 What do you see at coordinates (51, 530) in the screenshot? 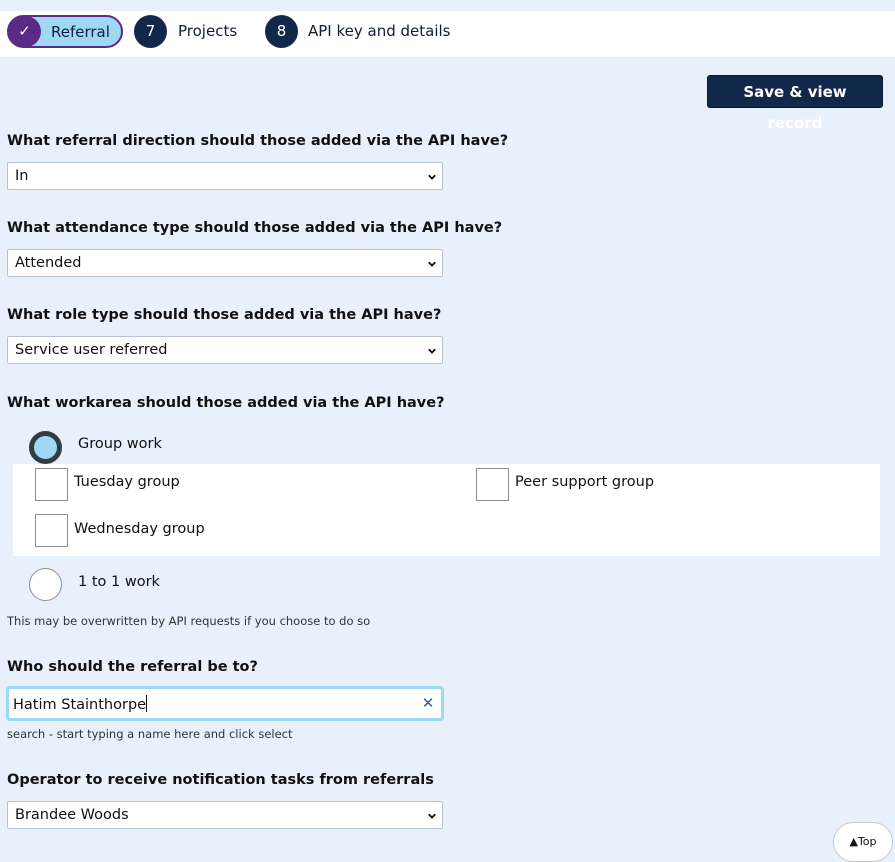
I see `checkbox-wednesday-group` at bounding box center [51, 530].